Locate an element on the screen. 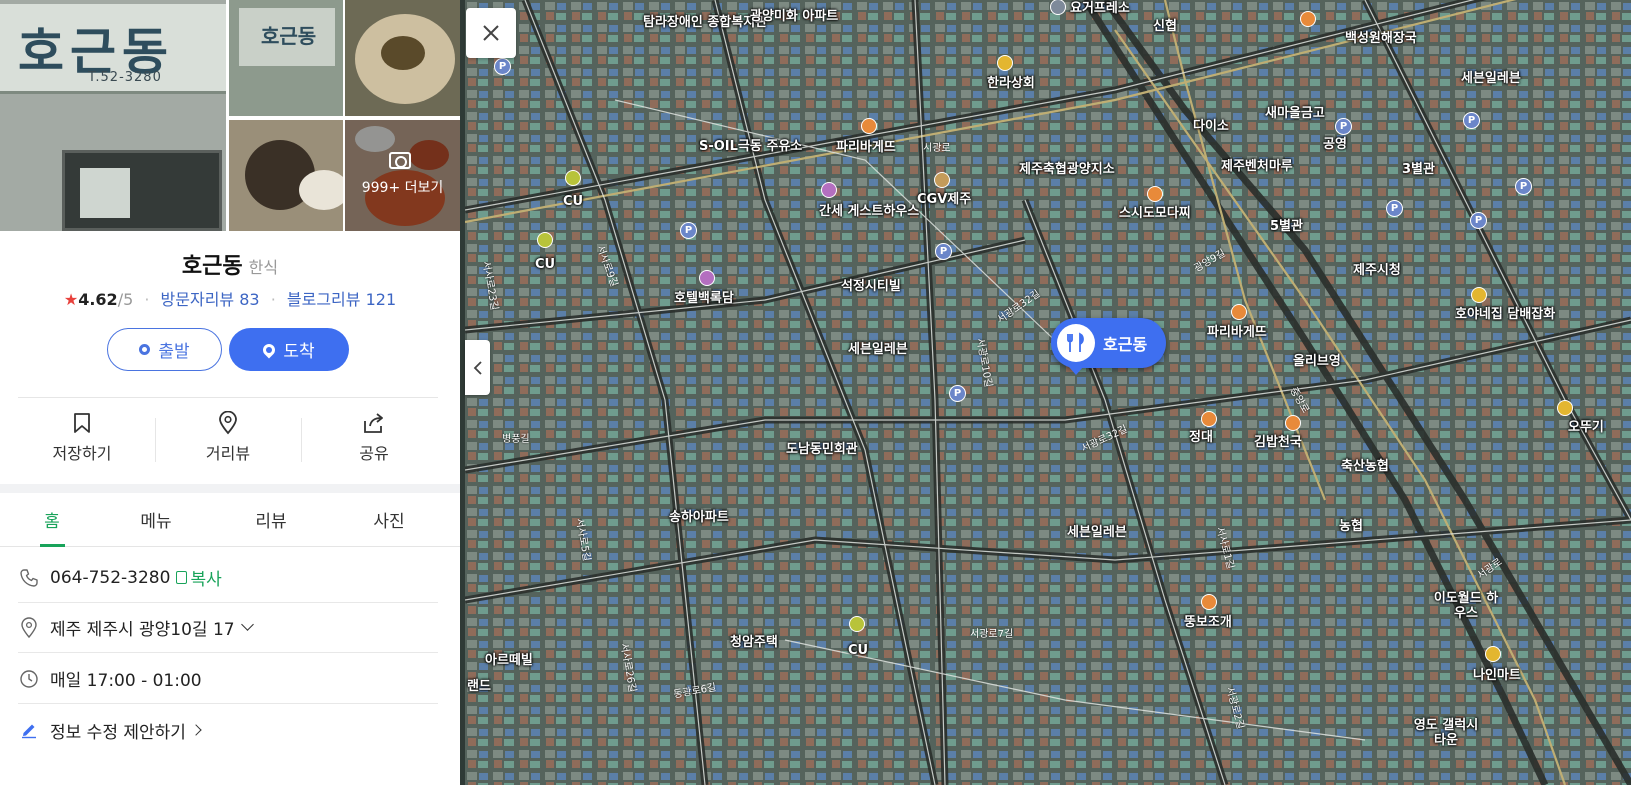 The image size is (1631, 785). map-label: 제주축협광양지소 is located at coordinates (1067, 170).